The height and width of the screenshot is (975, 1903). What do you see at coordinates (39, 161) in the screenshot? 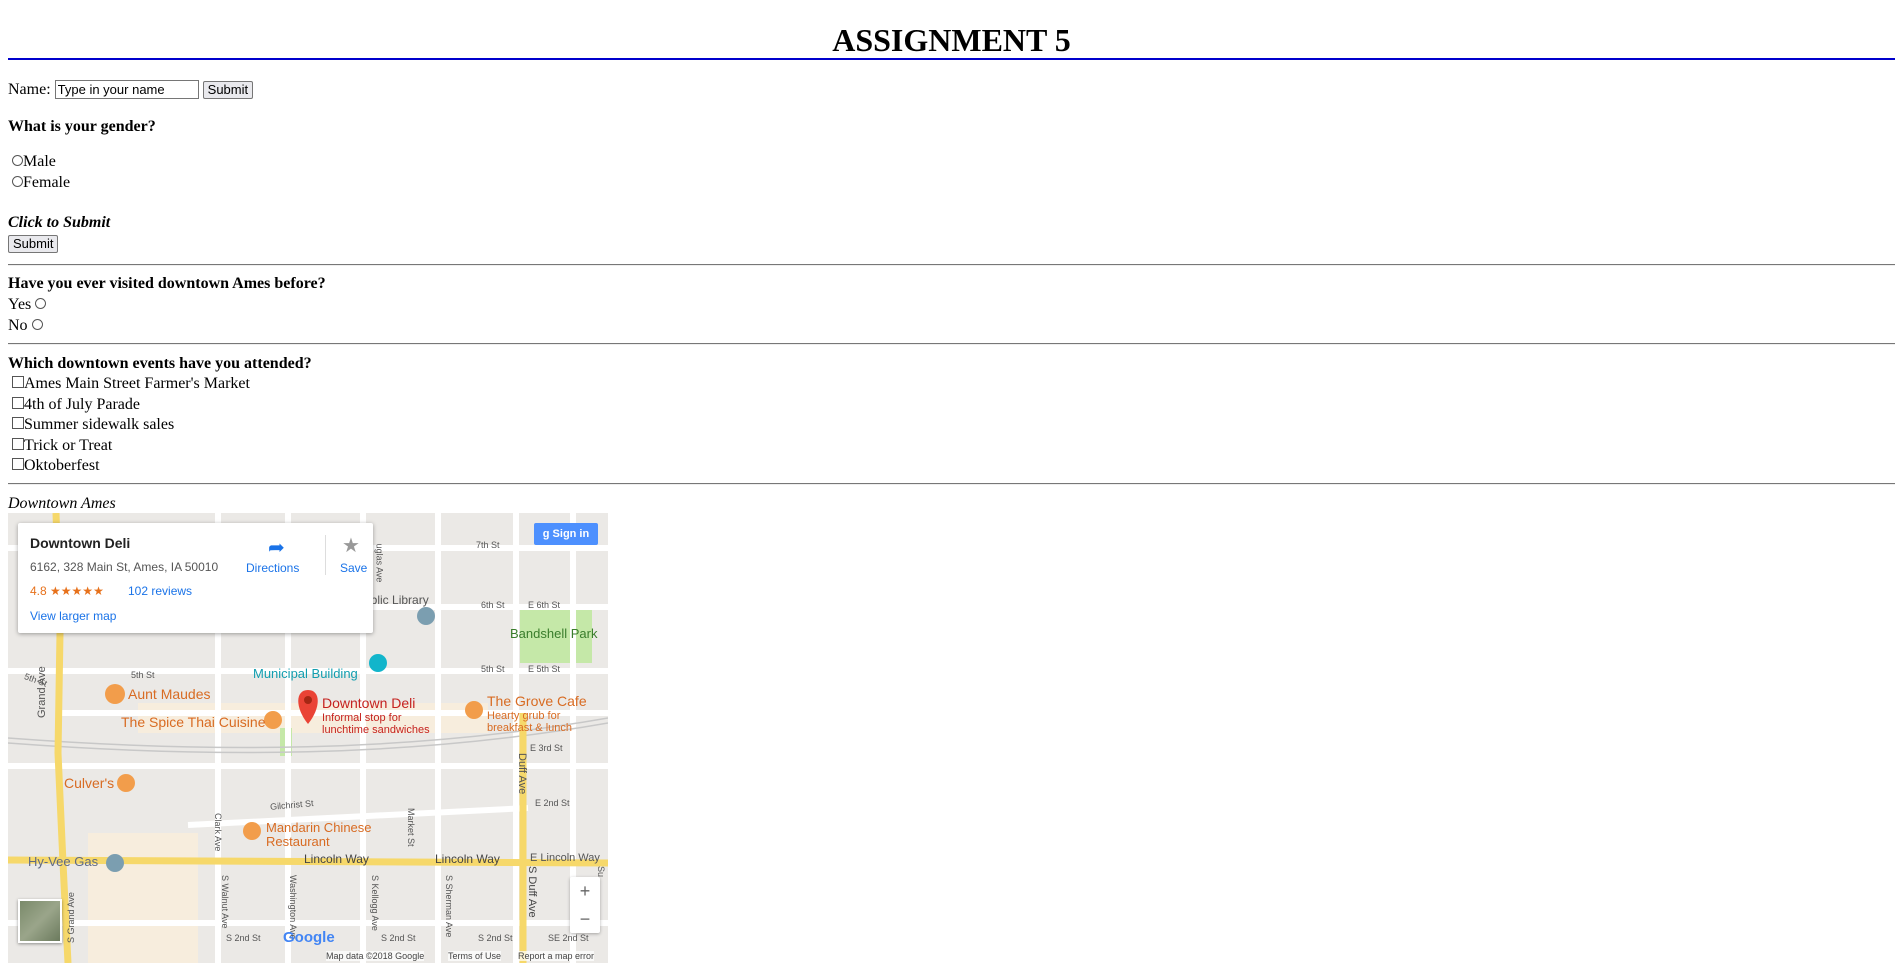
I see `male-label: Male` at bounding box center [39, 161].